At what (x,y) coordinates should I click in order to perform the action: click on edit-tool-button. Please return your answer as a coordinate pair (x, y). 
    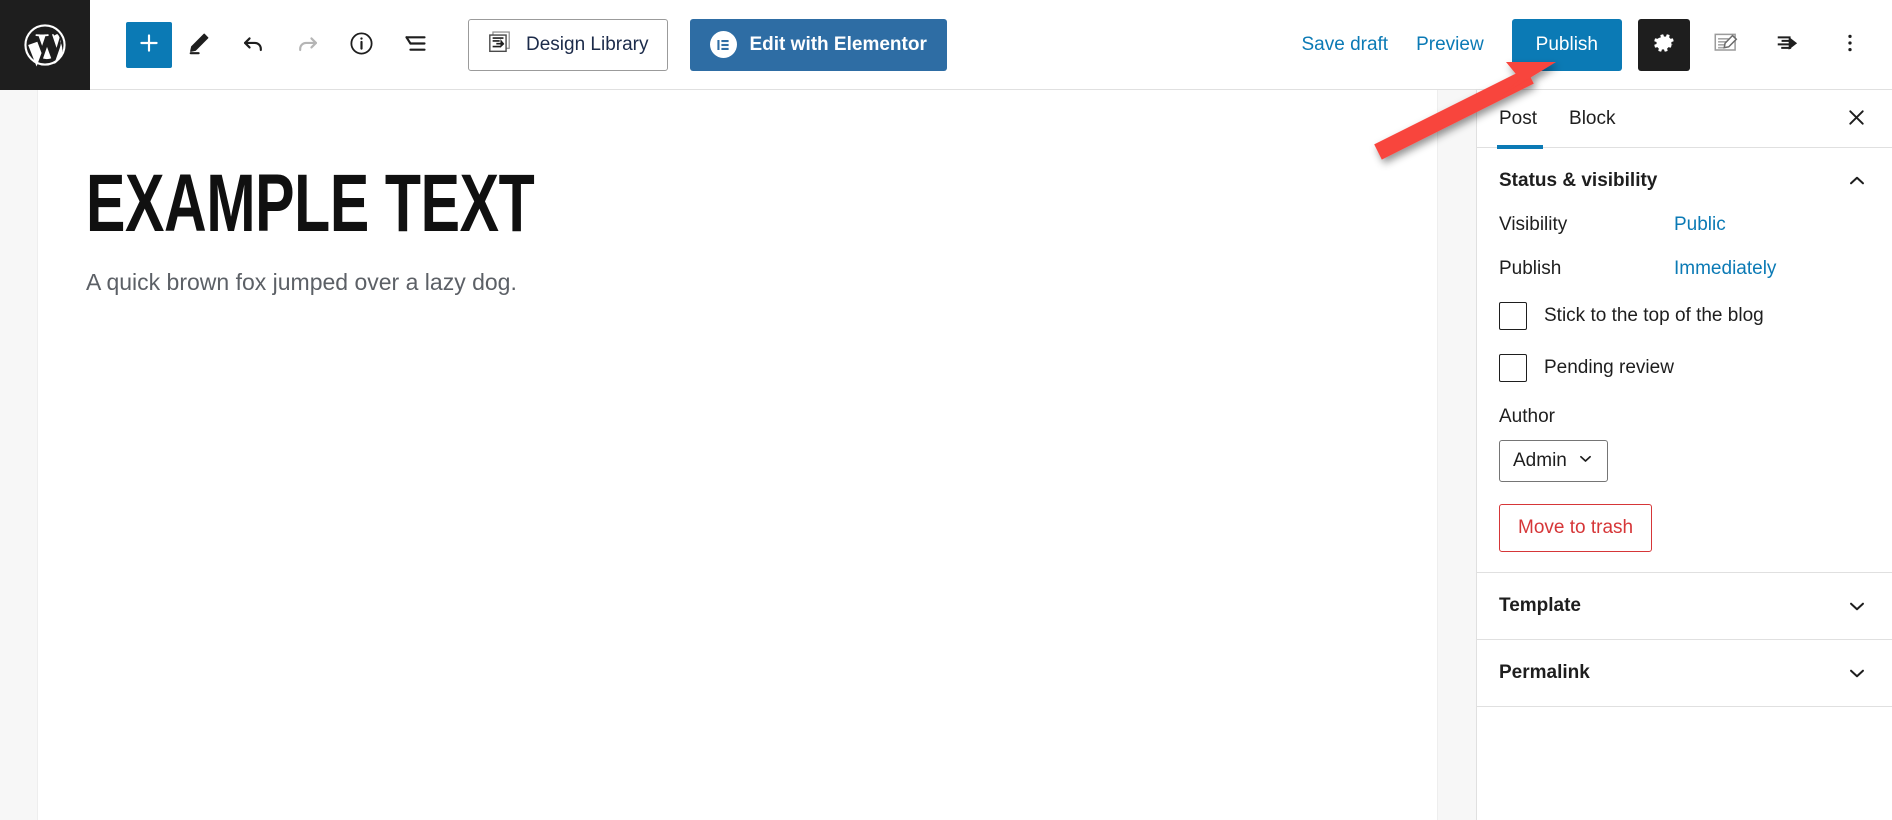
    Looking at the image, I should click on (199, 45).